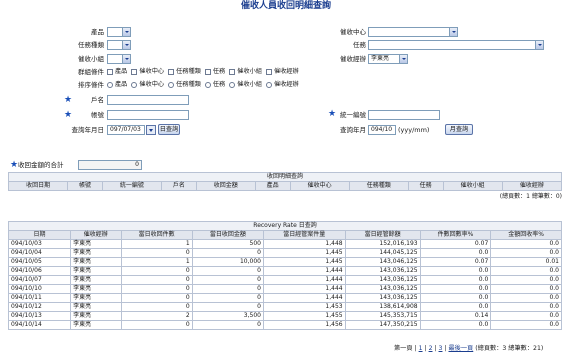 This screenshot has width=572, height=356. What do you see at coordinates (88, 130) in the screenshot?
I see `query-date-label: 查詢年月日` at bounding box center [88, 130].